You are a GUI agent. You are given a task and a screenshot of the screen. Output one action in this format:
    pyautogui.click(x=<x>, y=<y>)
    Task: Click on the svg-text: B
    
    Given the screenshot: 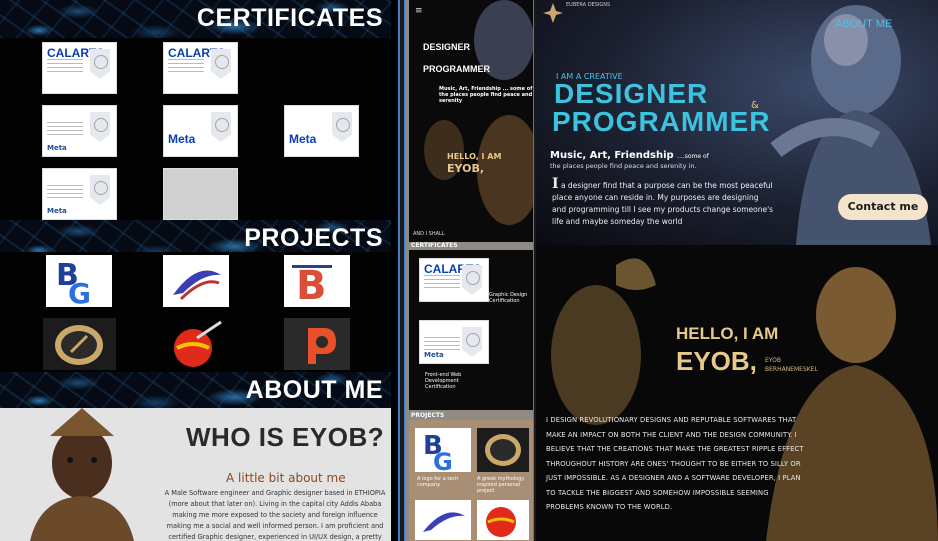 What is the action you would take?
    pyautogui.click(x=311, y=285)
    